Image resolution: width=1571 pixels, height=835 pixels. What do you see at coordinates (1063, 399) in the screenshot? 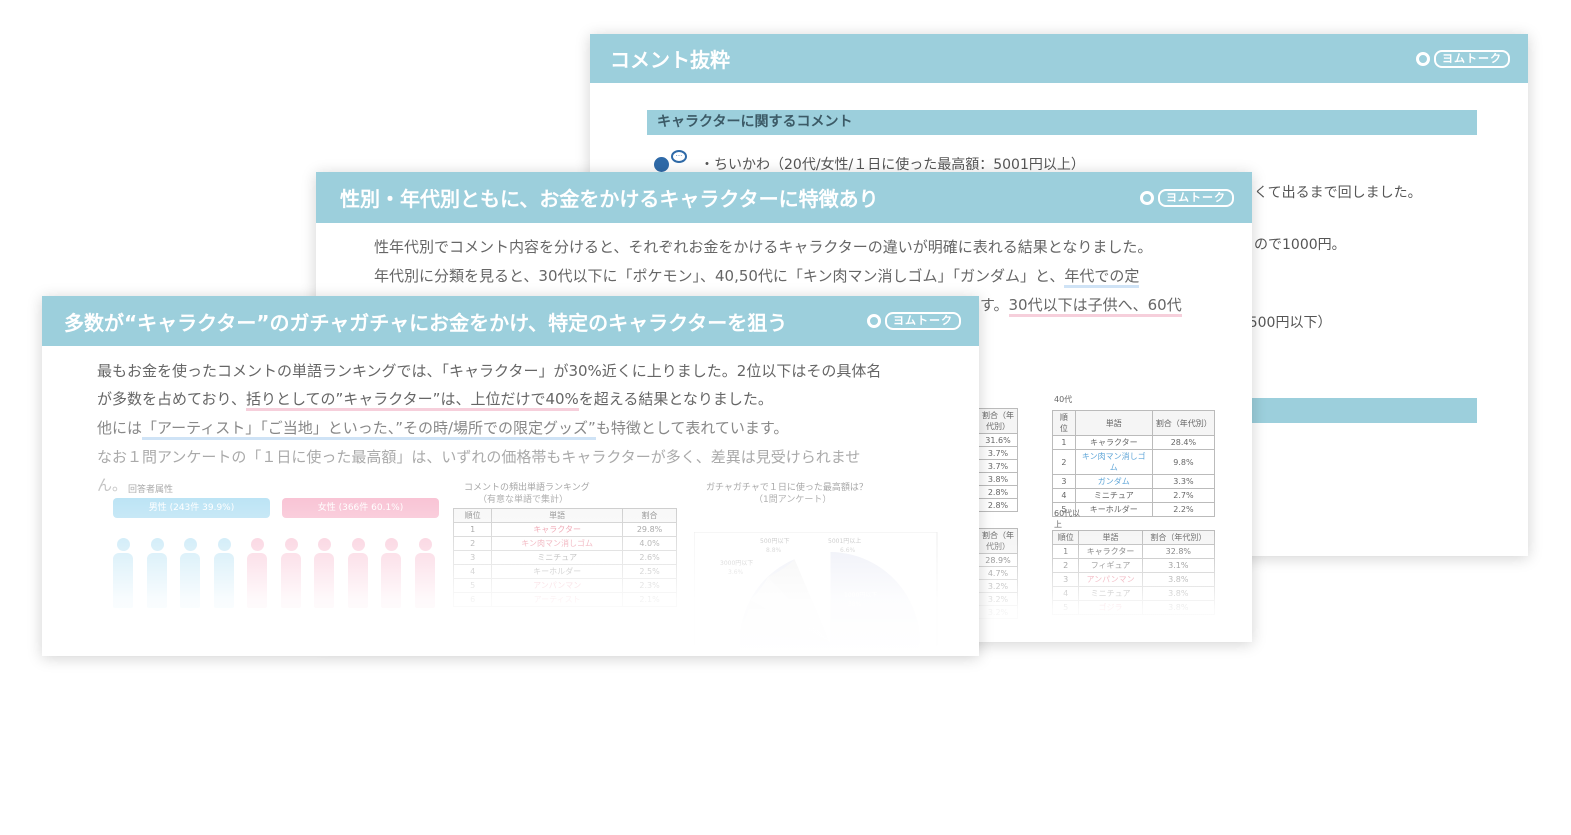
I see `age-label-40: 40代` at bounding box center [1063, 399].